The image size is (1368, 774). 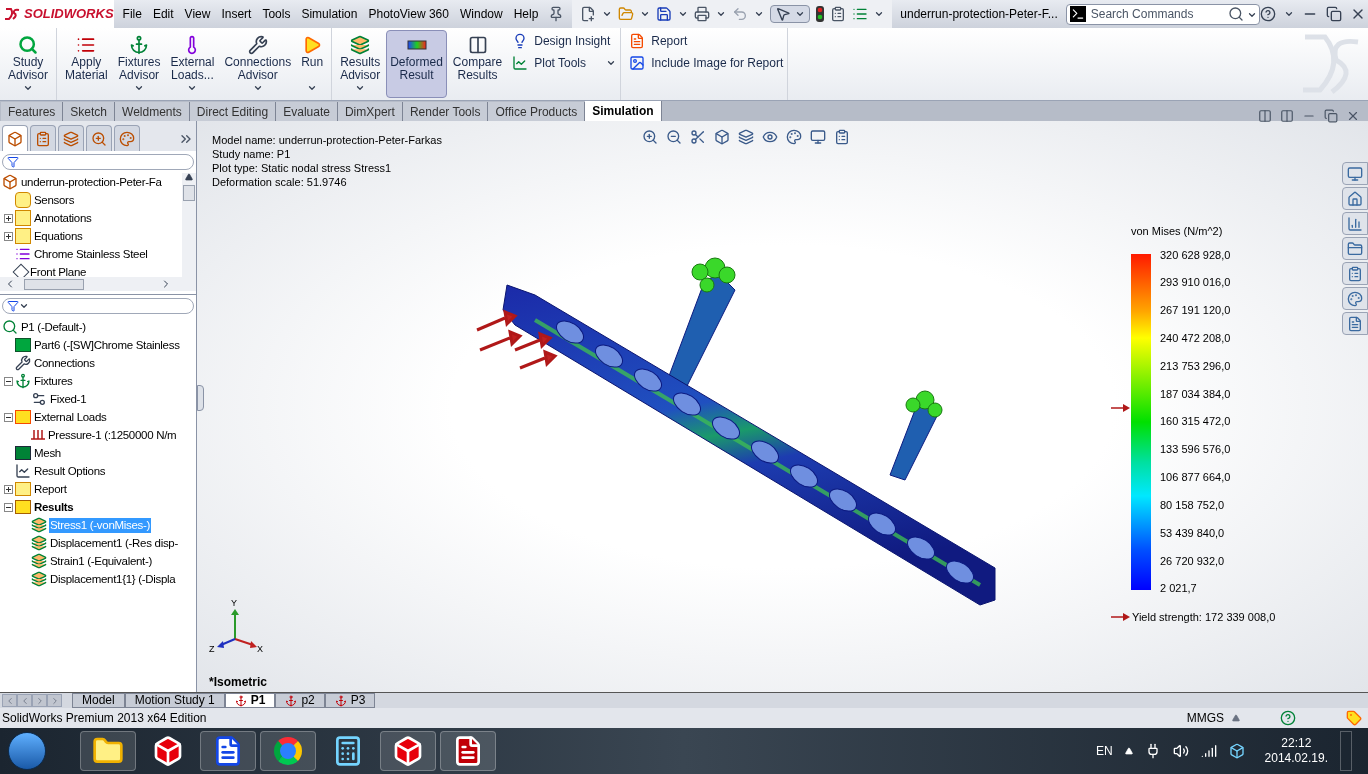 What do you see at coordinates (820, 14) in the screenshot?
I see `traffic-light-icon` at bounding box center [820, 14].